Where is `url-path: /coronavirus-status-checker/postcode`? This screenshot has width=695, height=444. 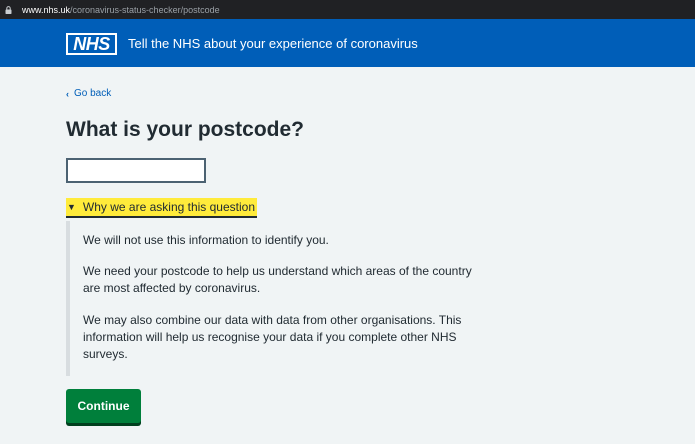
url-path: /coronavirus-status-checker/postcode is located at coordinates (145, 9).